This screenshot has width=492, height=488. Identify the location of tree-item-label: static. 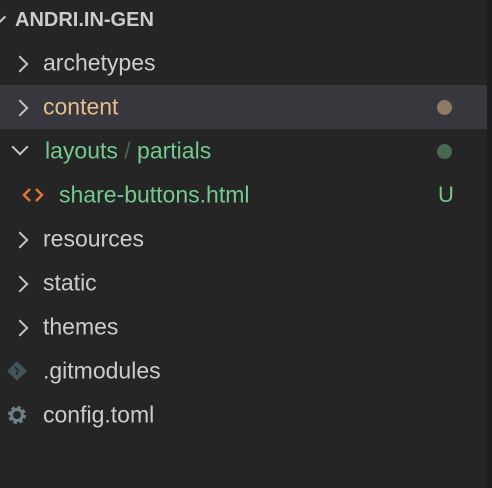
(70, 282).